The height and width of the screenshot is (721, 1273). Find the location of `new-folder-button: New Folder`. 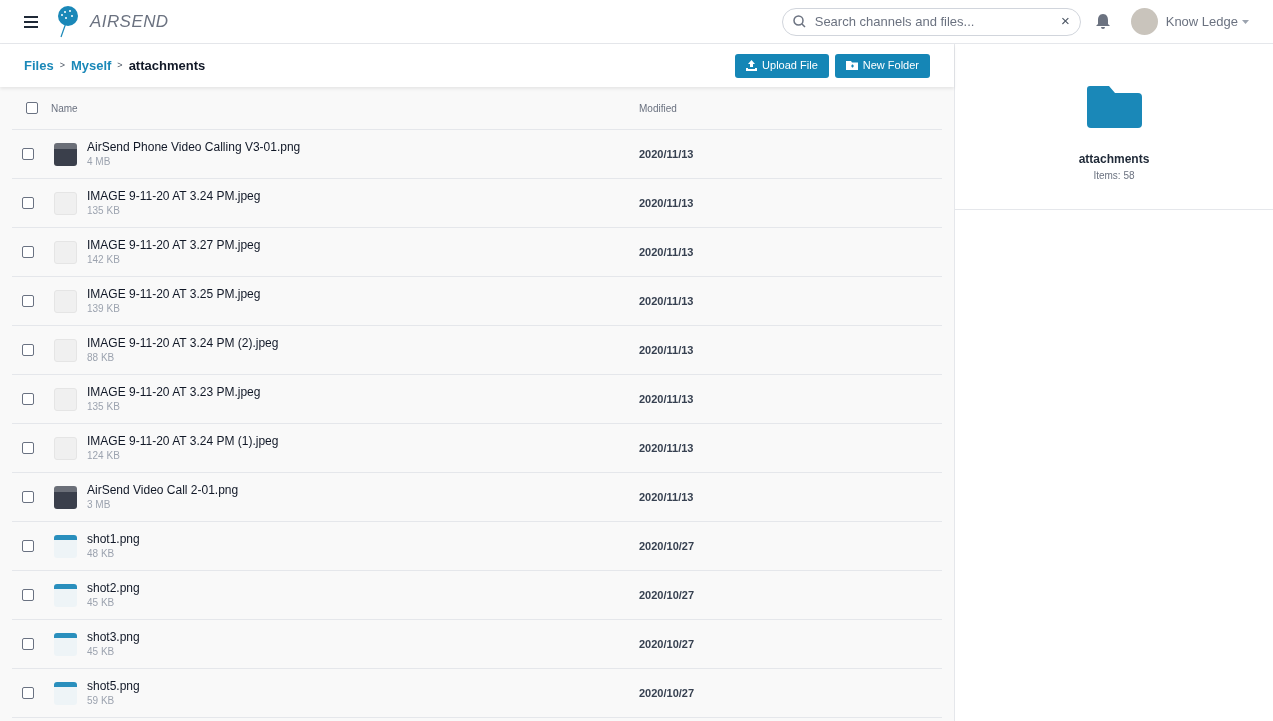

new-folder-button: New Folder is located at coordinates (882, 65).